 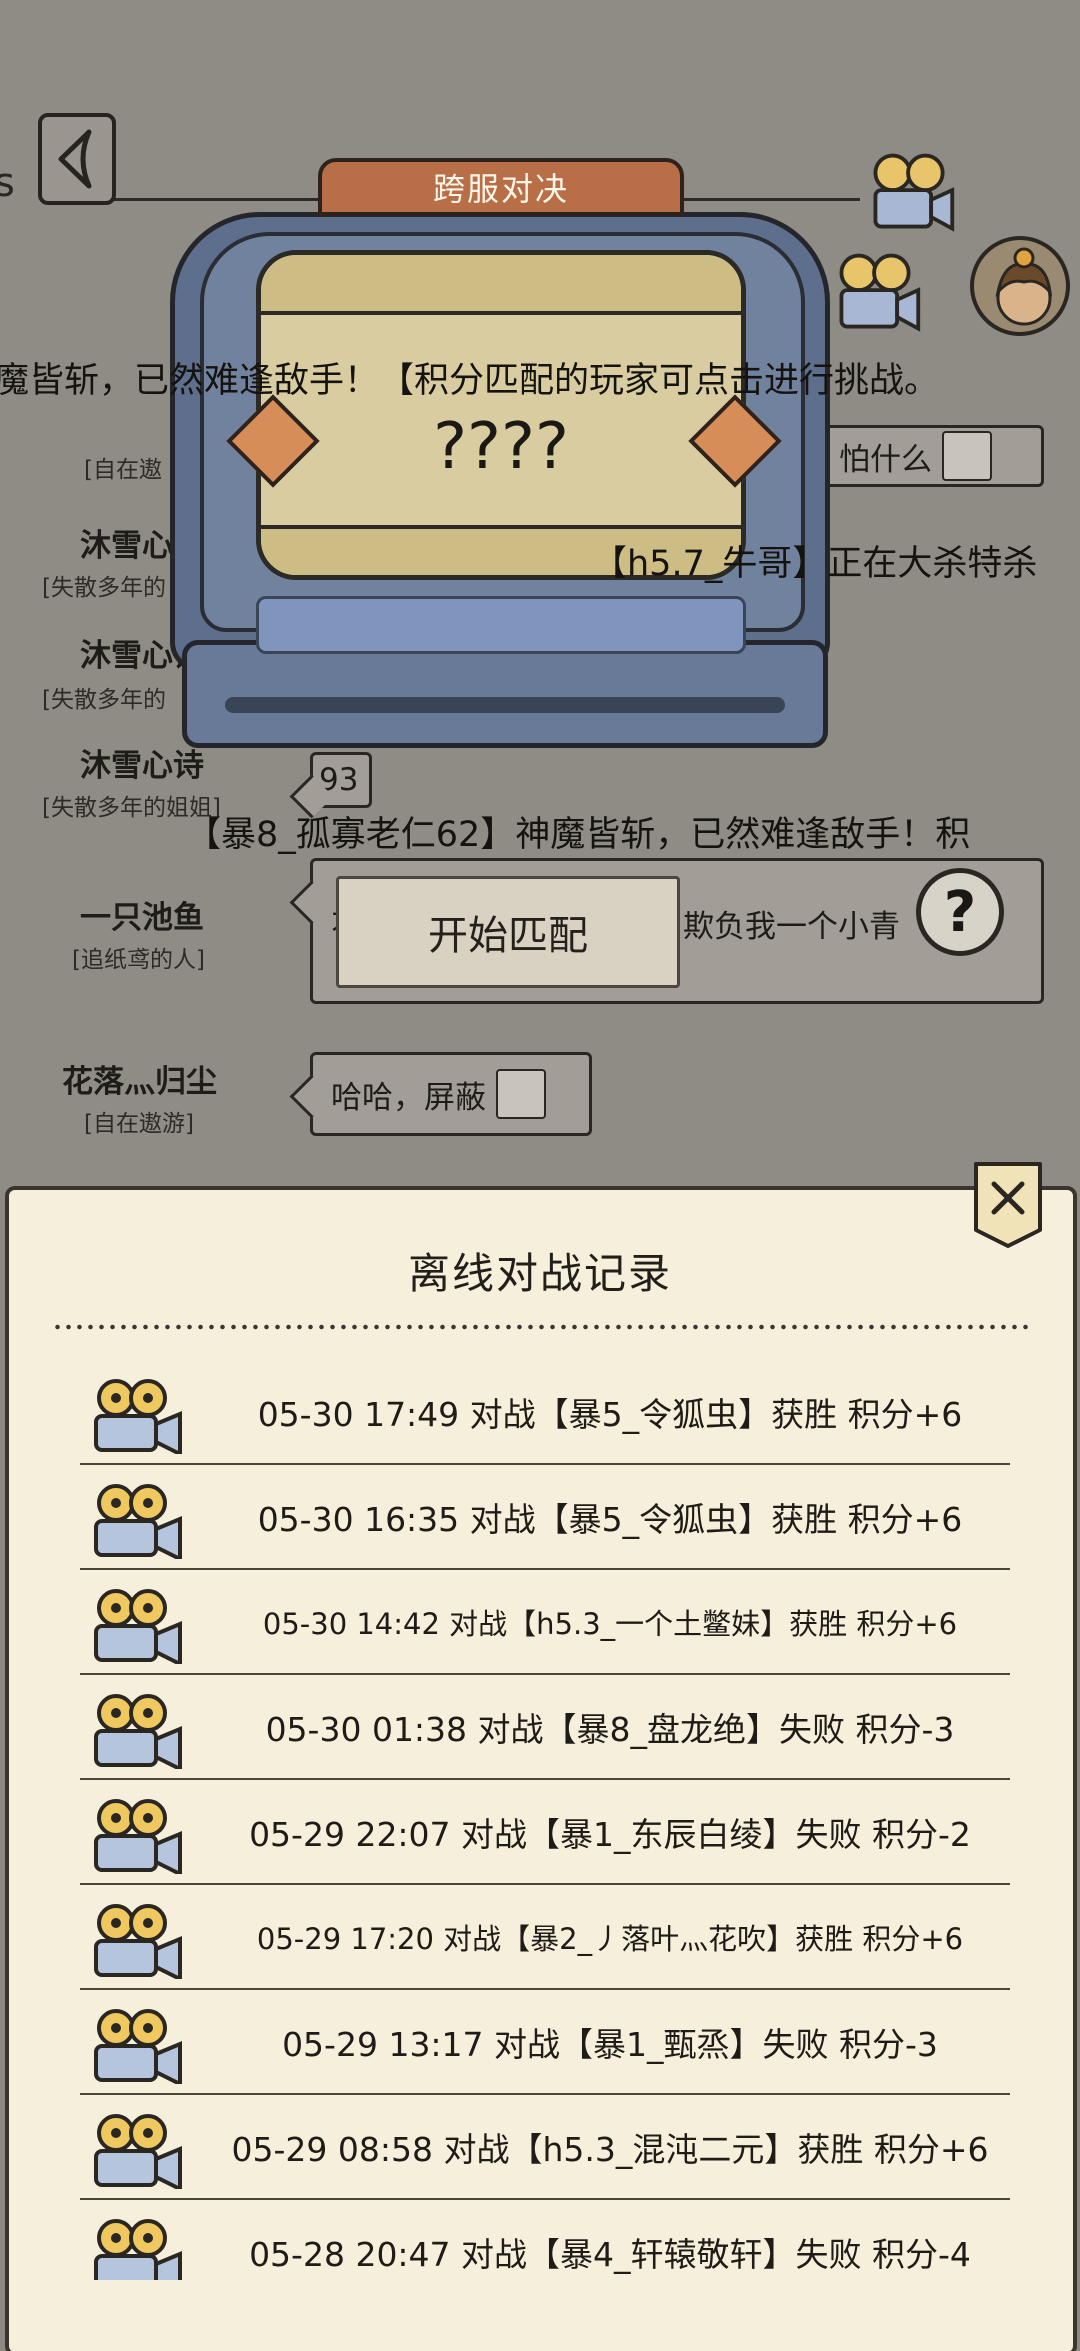 I want to click on battle-record-row: 05-29 17:20 对战【暴2_丿落叶灬花吹】获胜 积分+6, so click(x=545, y=1937).